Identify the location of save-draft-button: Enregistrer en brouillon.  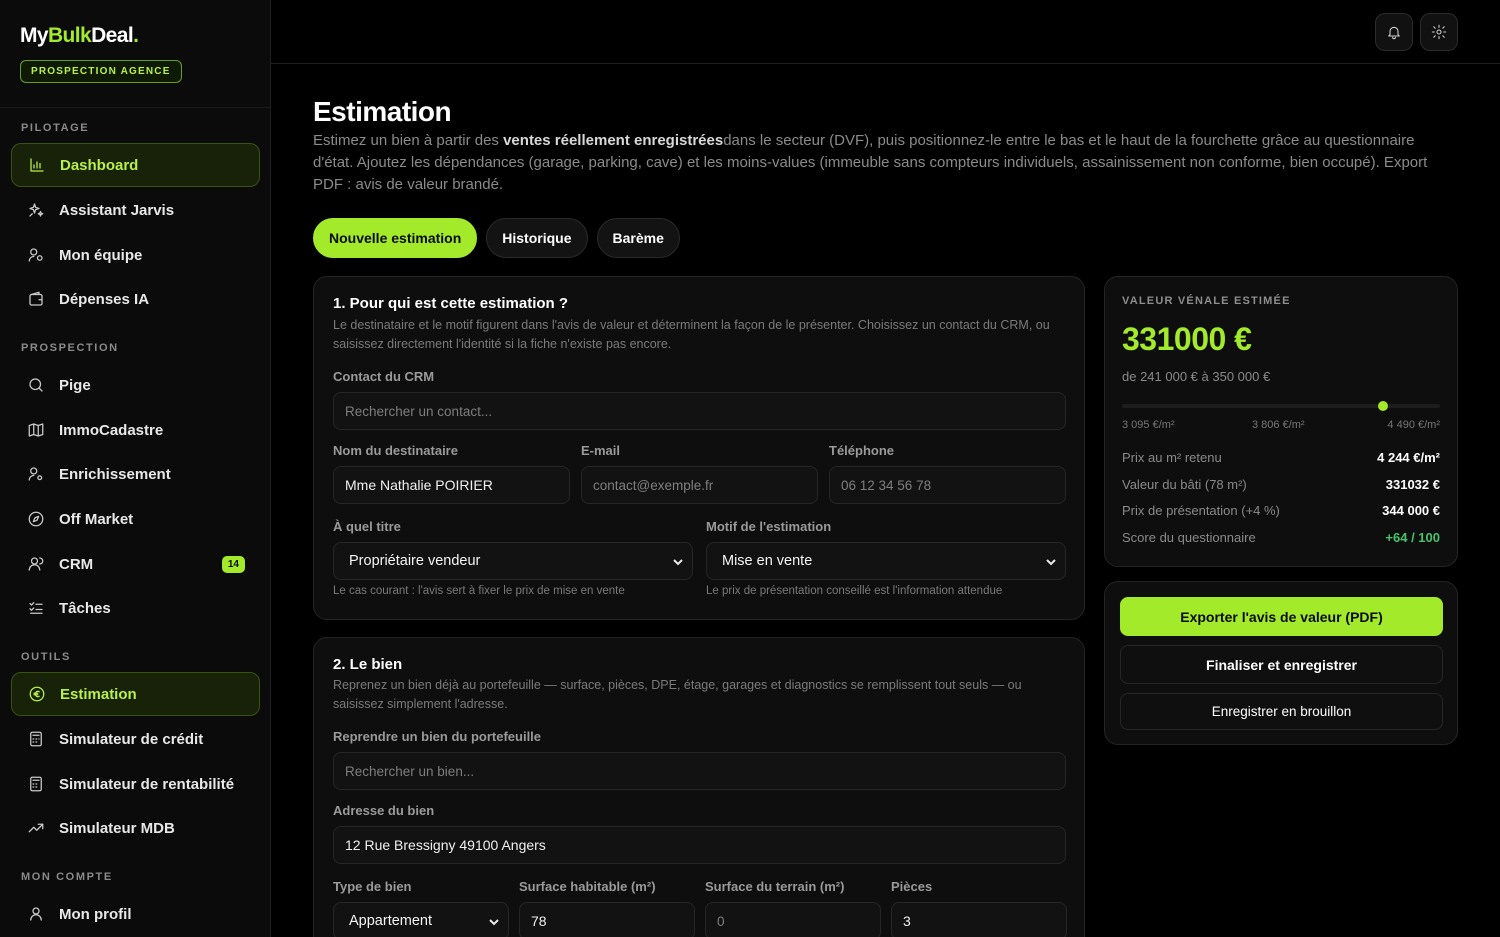
(1281, 711).